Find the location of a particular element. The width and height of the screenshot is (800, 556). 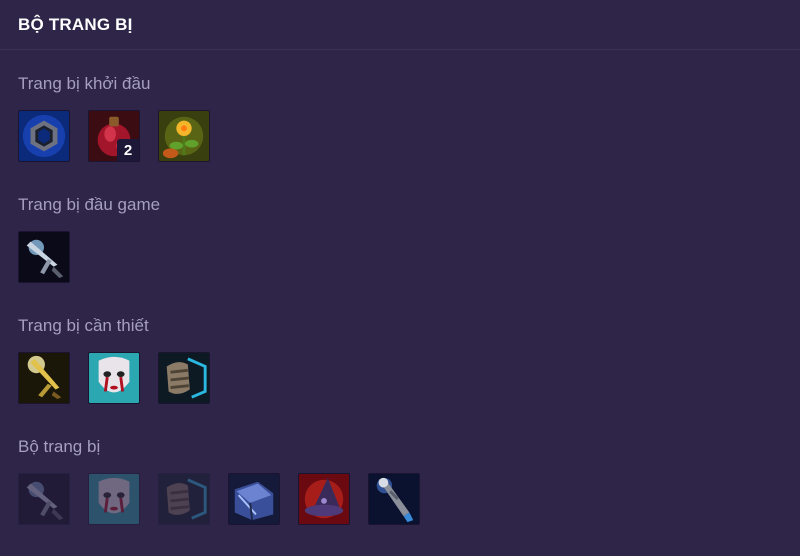

panel-header: BỘ TRANG BỊ is located at coordinates (400, 25).